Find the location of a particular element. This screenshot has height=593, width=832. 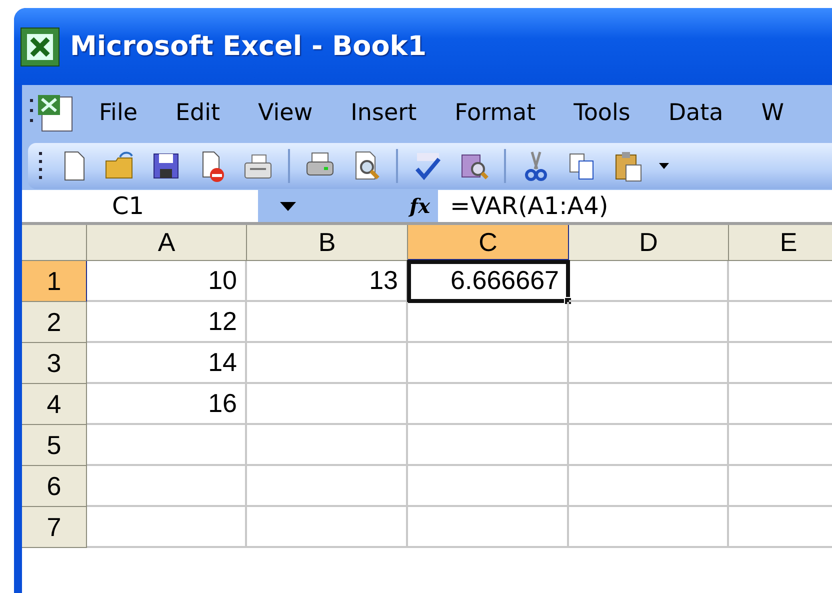

row-header: 6 is located at coordinates (54, 486).